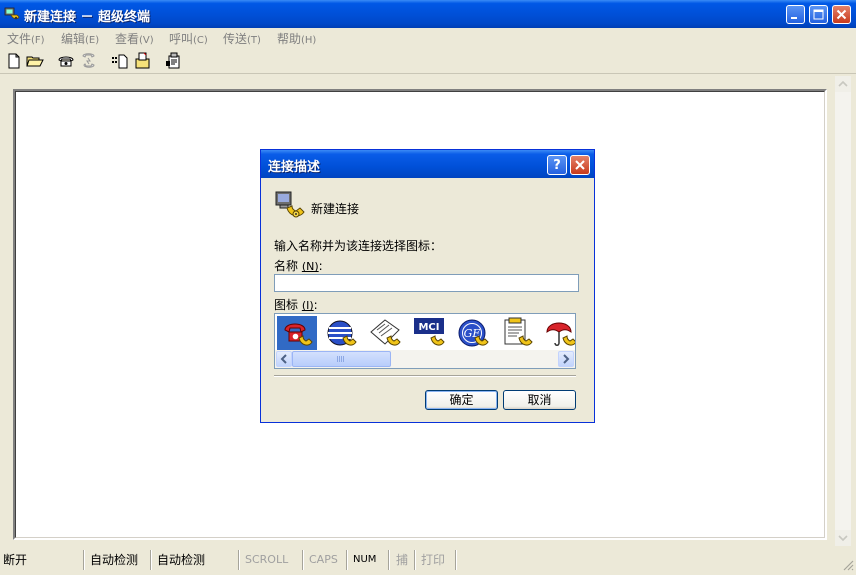 This screenshot has height=575, width=856. What do you see at coordinates (402, 560) in the screenshot?
I see `status-capture: 捕` at bounding box center [402, 560].